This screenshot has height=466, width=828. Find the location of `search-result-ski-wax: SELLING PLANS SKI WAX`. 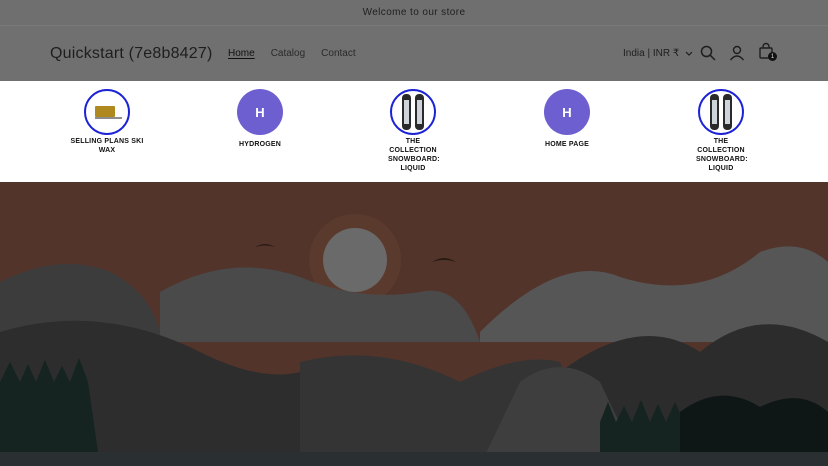

search-result-ski-wax: SELLING PLANS SKI WAX is located at coordinates (107, 122).